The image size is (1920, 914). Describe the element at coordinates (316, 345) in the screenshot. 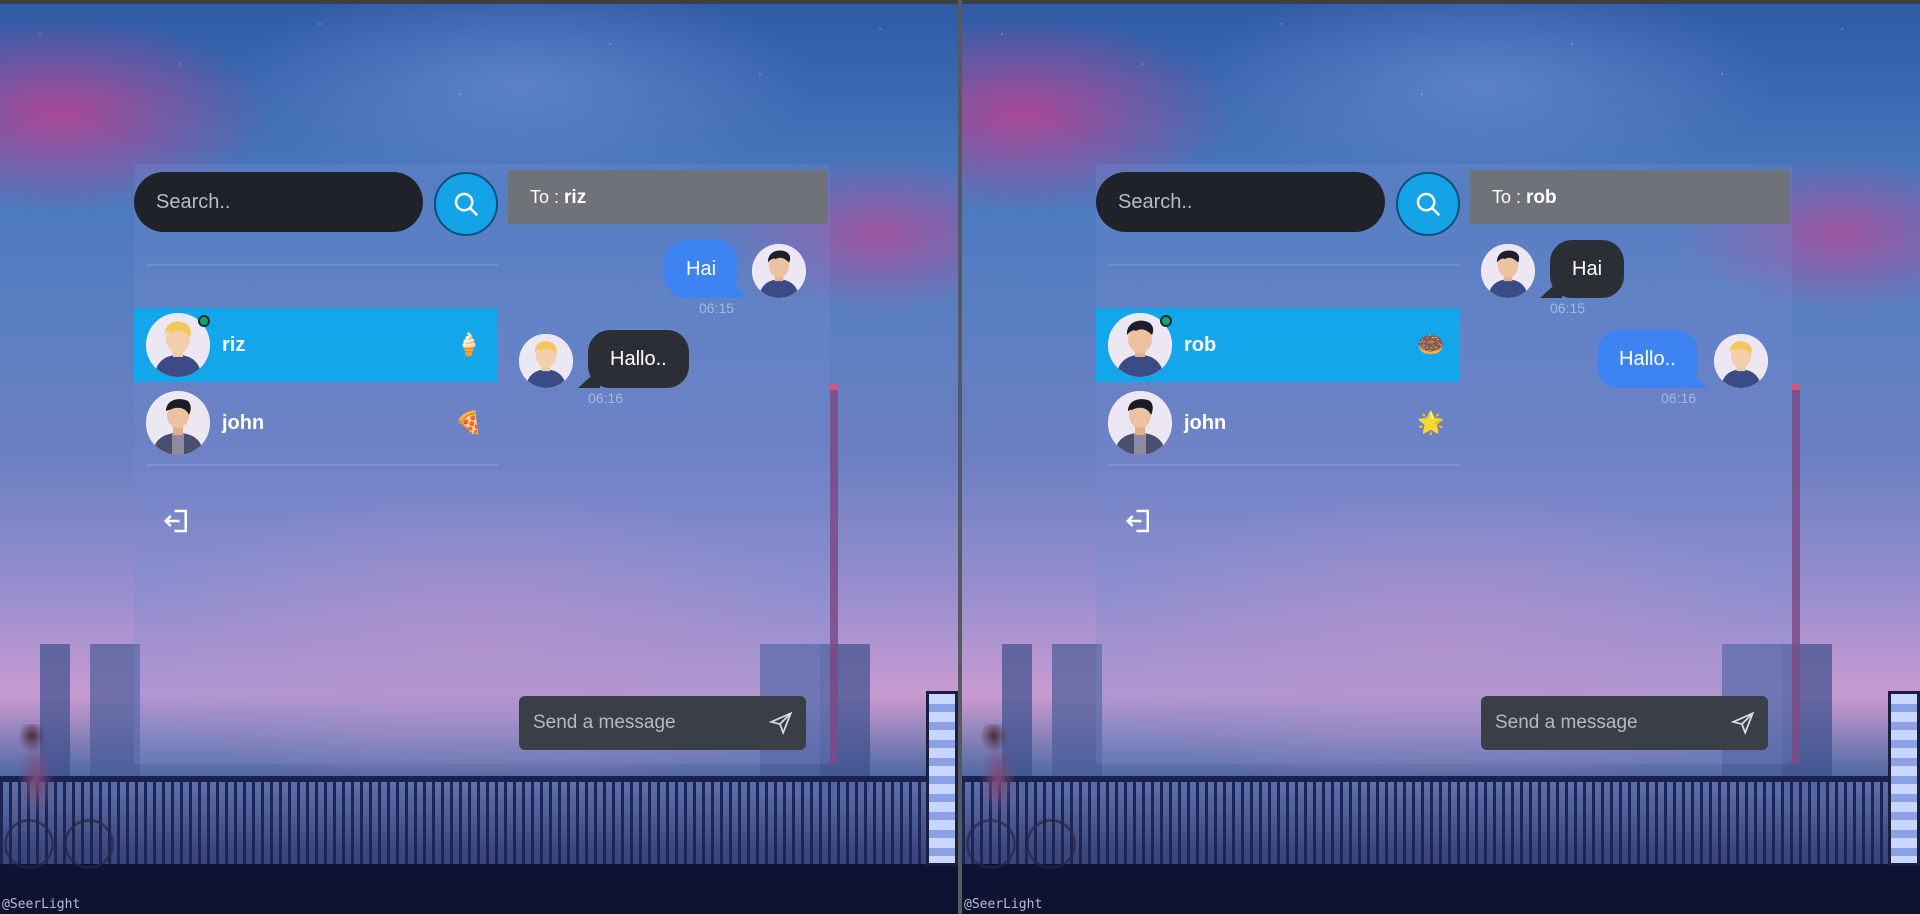

I see `contact-item-riz: riz 🍦` at that location.